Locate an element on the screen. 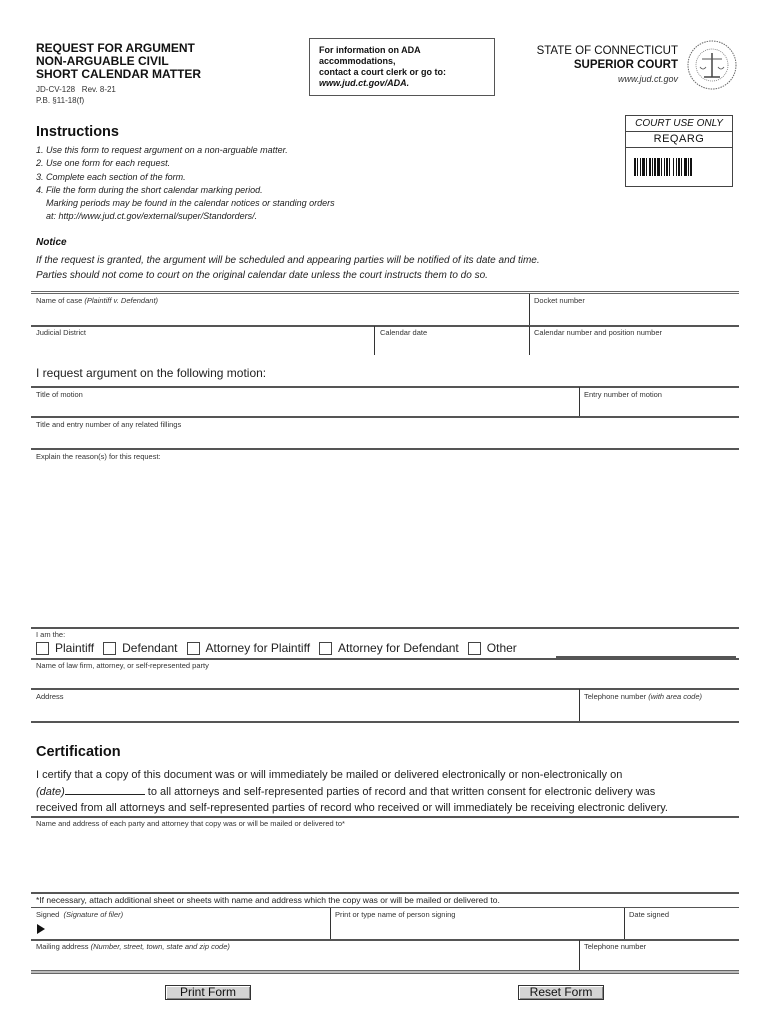 This screenshot has height=1024, width=770. entry-number-label: Entry number of motion is located at coordinates (623, 394).